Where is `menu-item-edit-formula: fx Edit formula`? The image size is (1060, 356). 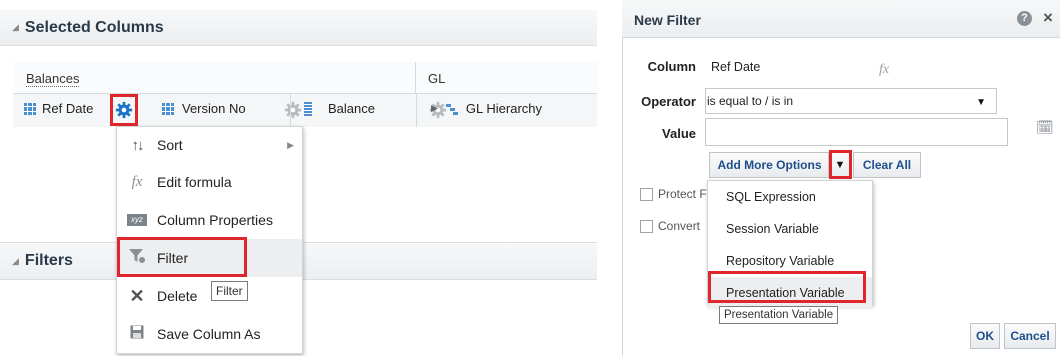 menu-item-edit-formula: fx Edit formula is located at coordinates (209, 182).